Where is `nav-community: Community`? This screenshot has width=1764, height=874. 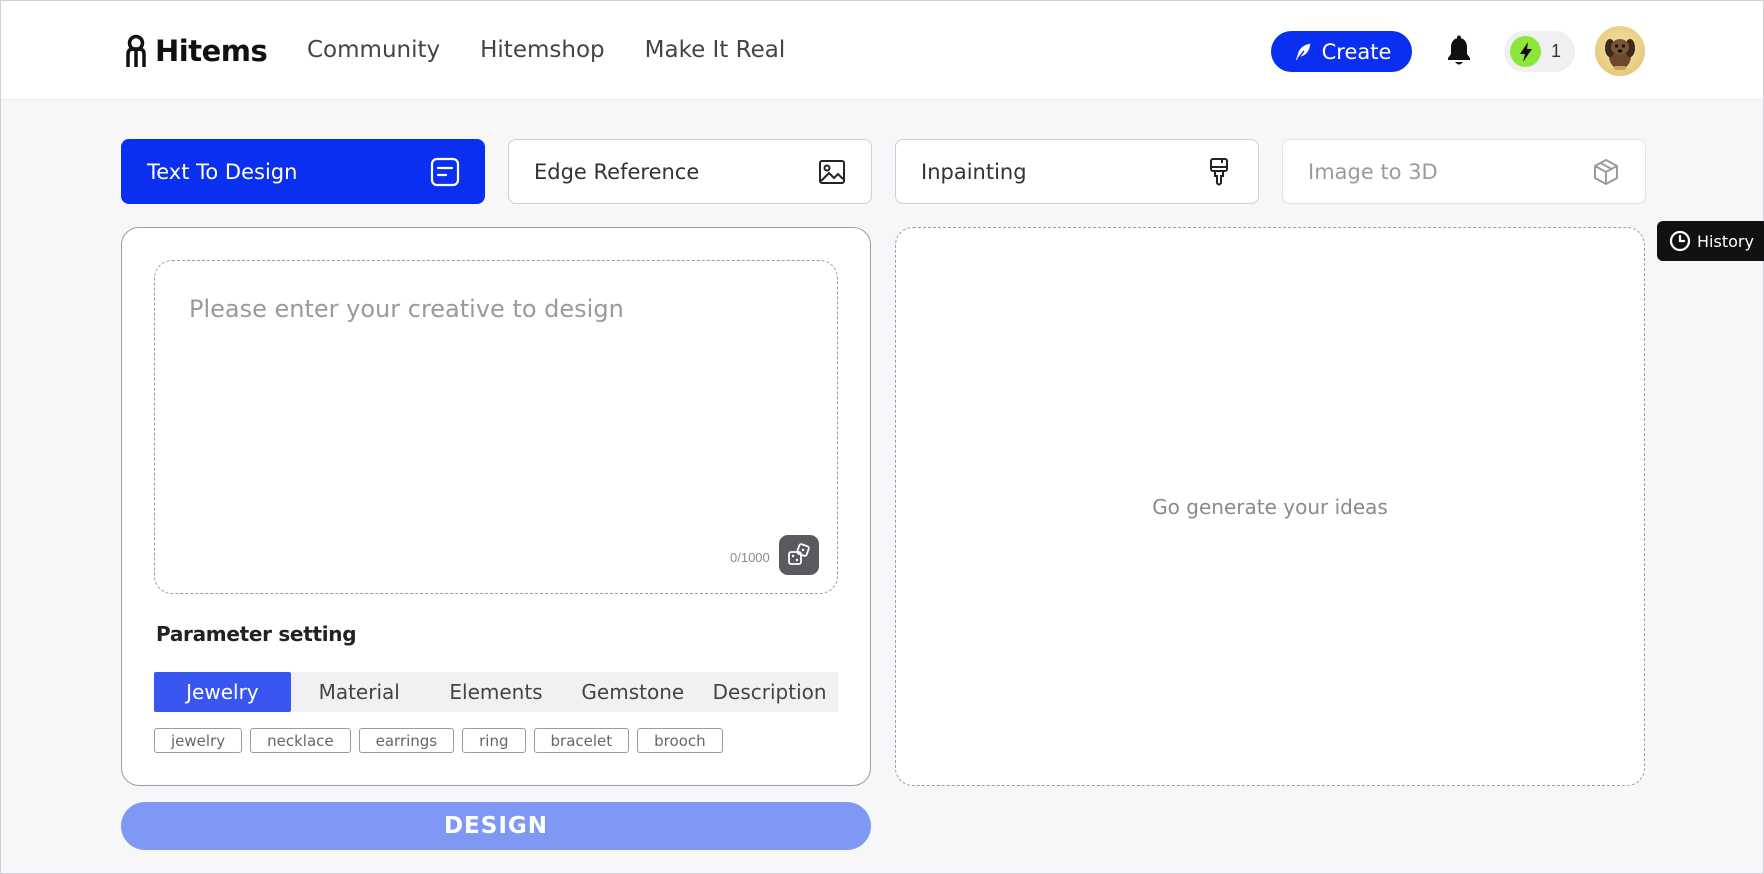
nav-community: Community is located at coordinates (373, 50).